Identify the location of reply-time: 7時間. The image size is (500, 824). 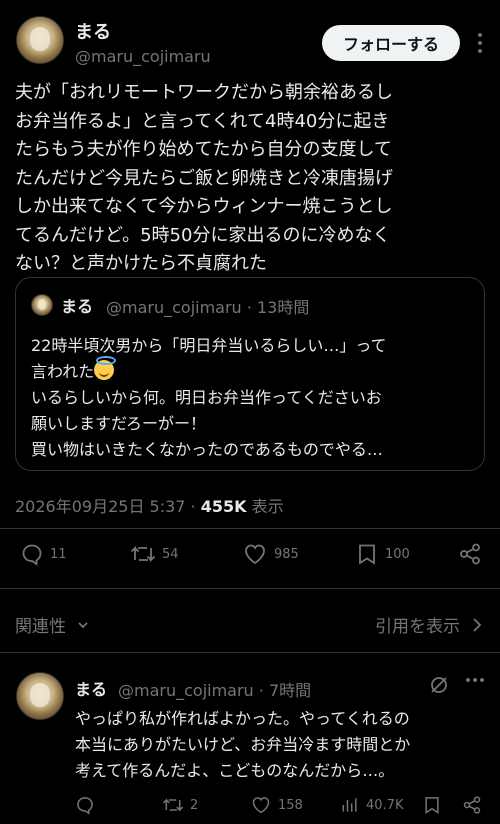
(290, 690).